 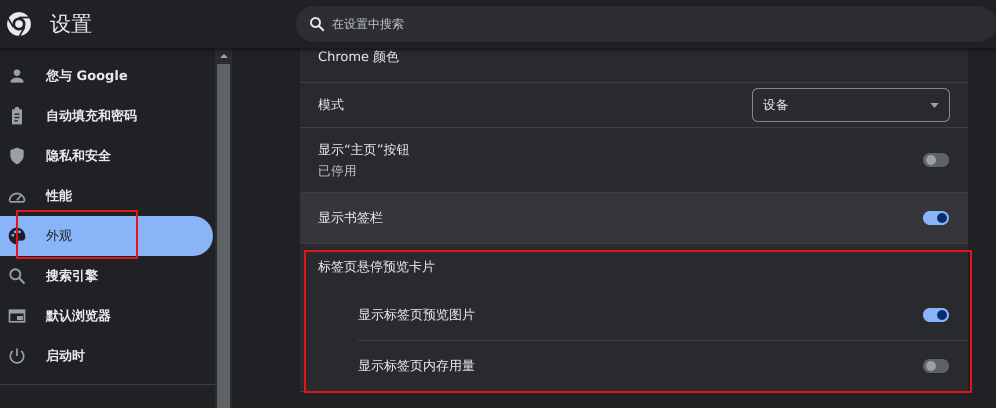 I want to click on palette-icon, so click(x=17, y=236).